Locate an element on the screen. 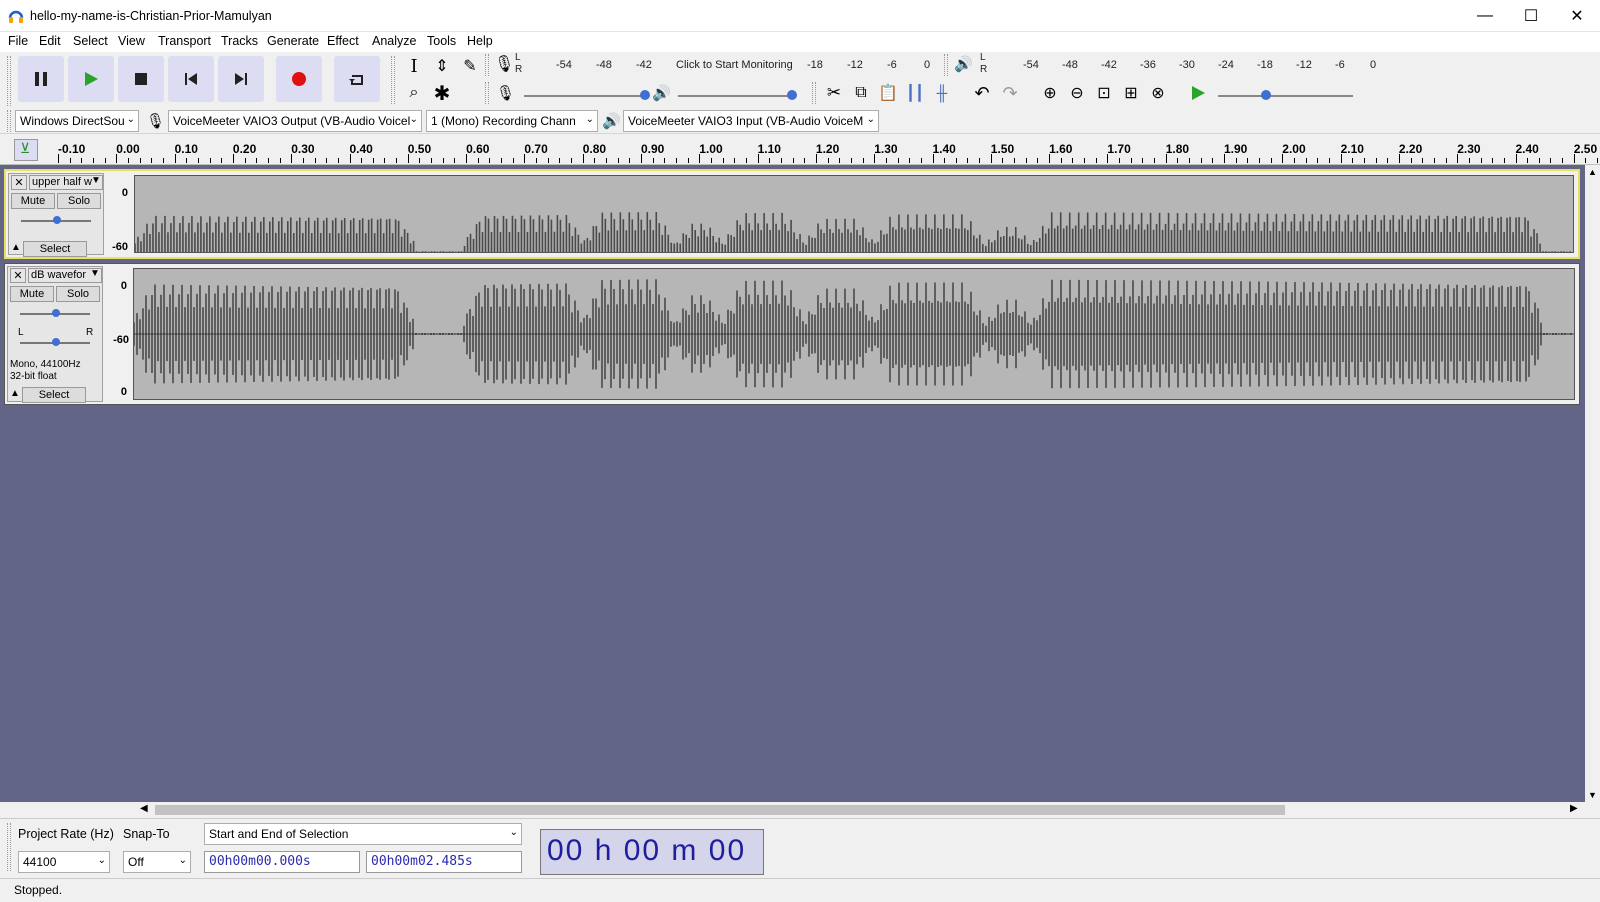 The image size is (1600, 902). redo-button: ↷ is located at coordinates (1010, 93).